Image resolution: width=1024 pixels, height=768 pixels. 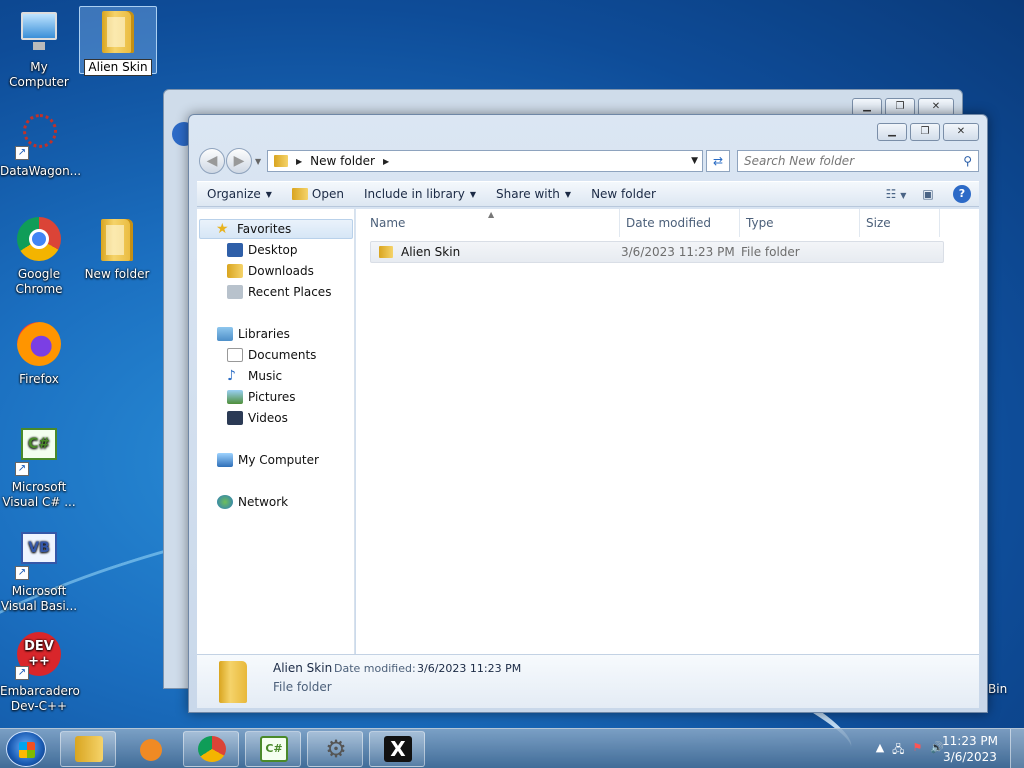 What do you see at coordinates (39, 281) in the screenshot?
I see `desktop-icon-label: Google Chrome` at bounding box center [39, 281].